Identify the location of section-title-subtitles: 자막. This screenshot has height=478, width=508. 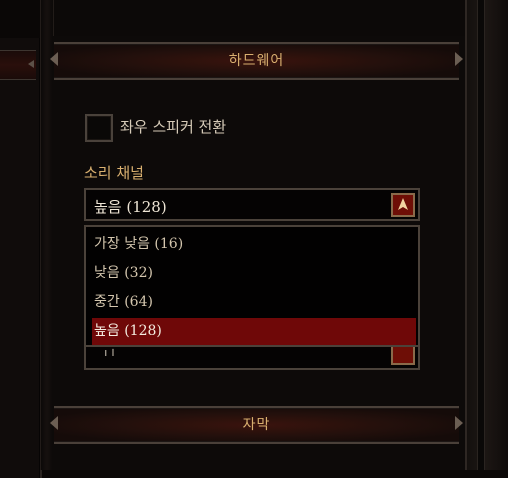
(256, 425).